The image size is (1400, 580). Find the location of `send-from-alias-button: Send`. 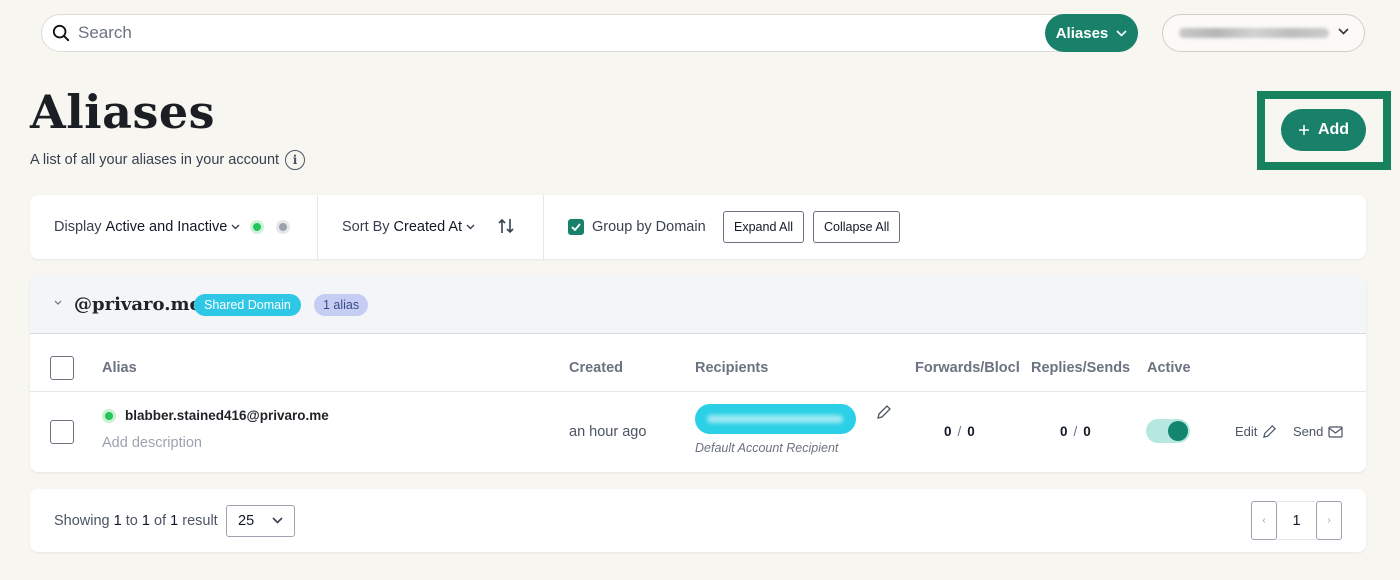

send-from-alias-button: Send is located at coordinates (1318, 431).